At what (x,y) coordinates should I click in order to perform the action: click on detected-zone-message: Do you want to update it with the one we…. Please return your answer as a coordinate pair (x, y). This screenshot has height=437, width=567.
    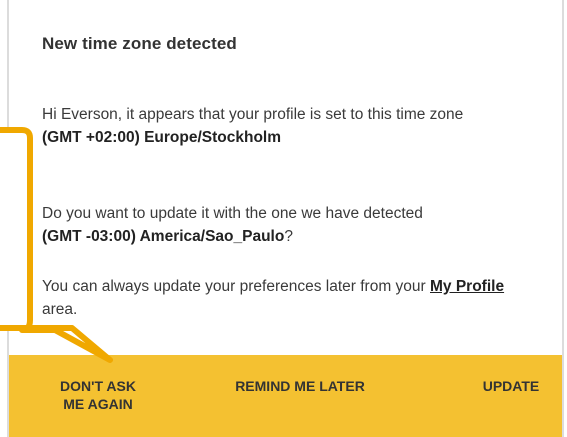
    Looking at the image, I should click on (292, 225).